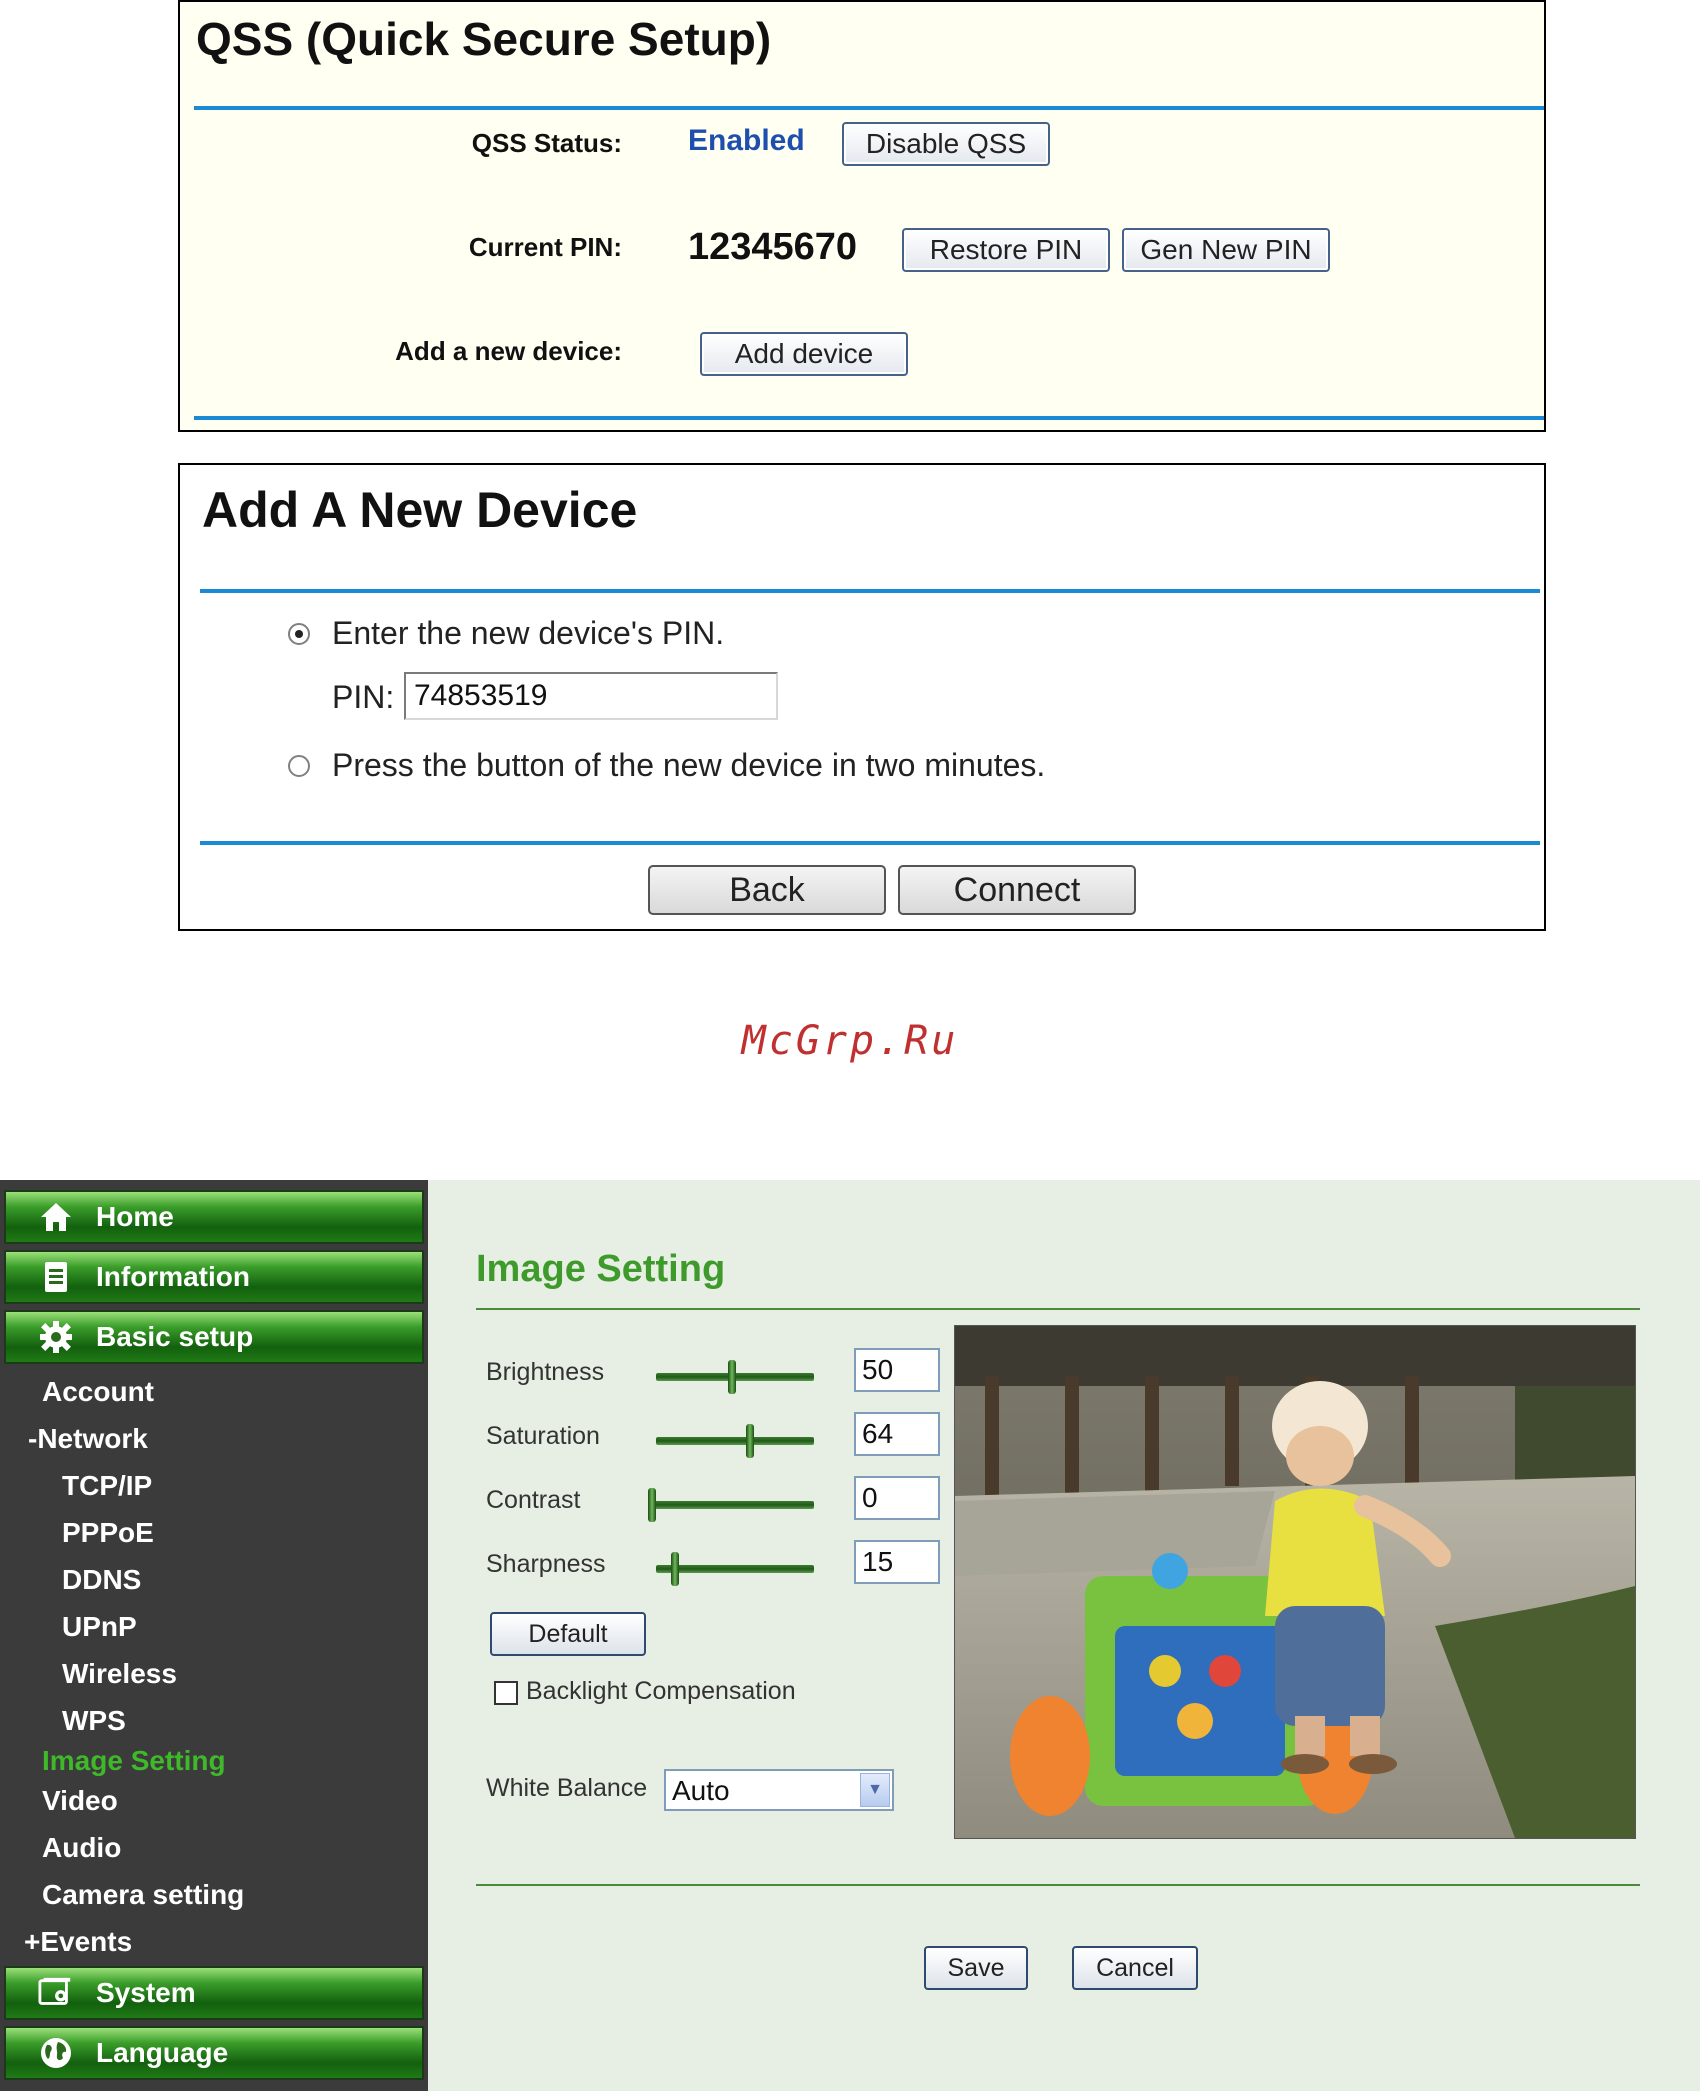 Image resolution: width=1700 pixels, height=2091 pixels. Describe the element at coordinates (850, 1041) in the screenshot. I see `watermark: McGrp.Ru` at that location.